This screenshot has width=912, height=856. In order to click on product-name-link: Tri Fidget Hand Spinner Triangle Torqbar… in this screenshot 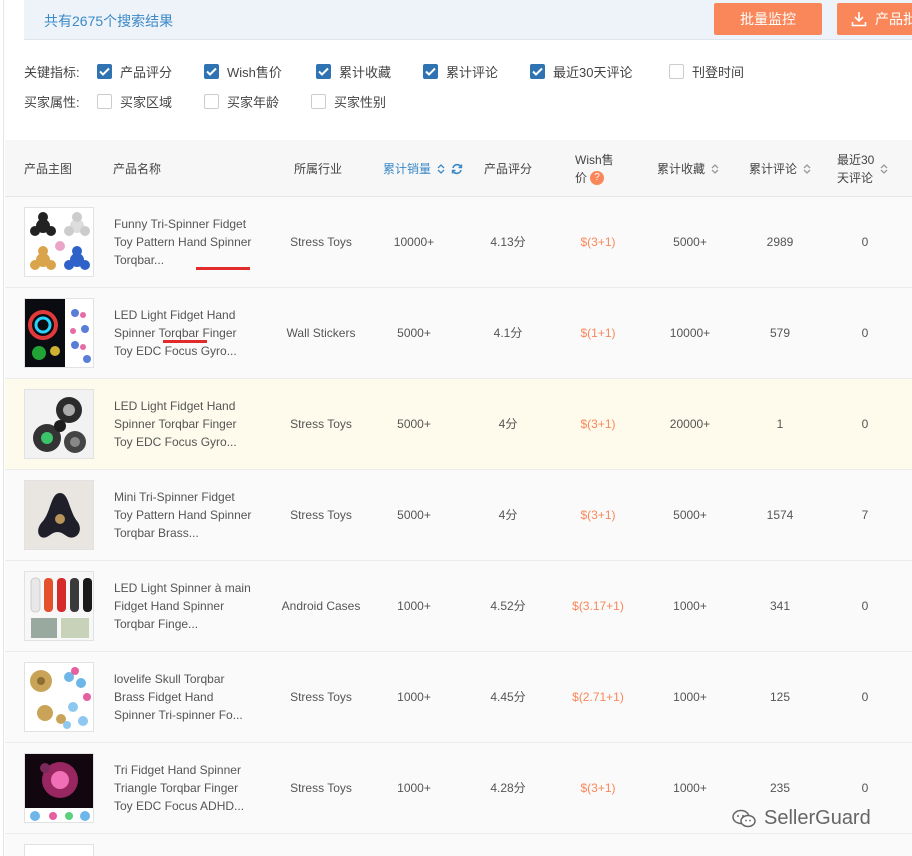, I will do `click(184, 788)`.